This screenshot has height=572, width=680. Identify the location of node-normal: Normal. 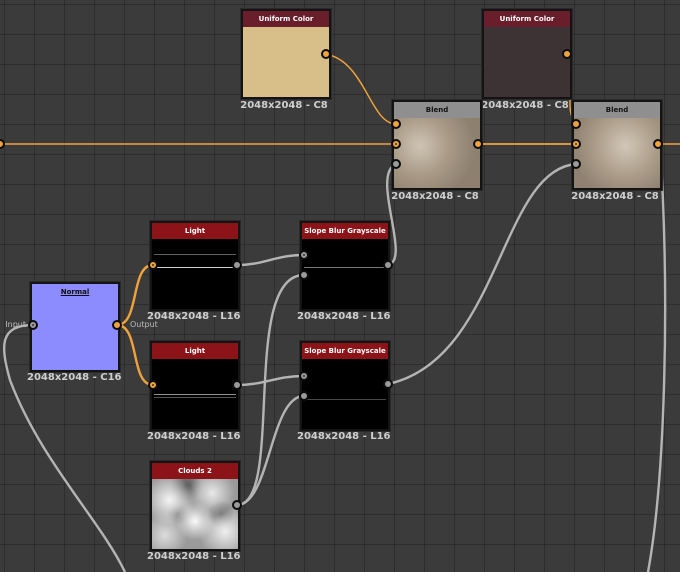
(75, 327).